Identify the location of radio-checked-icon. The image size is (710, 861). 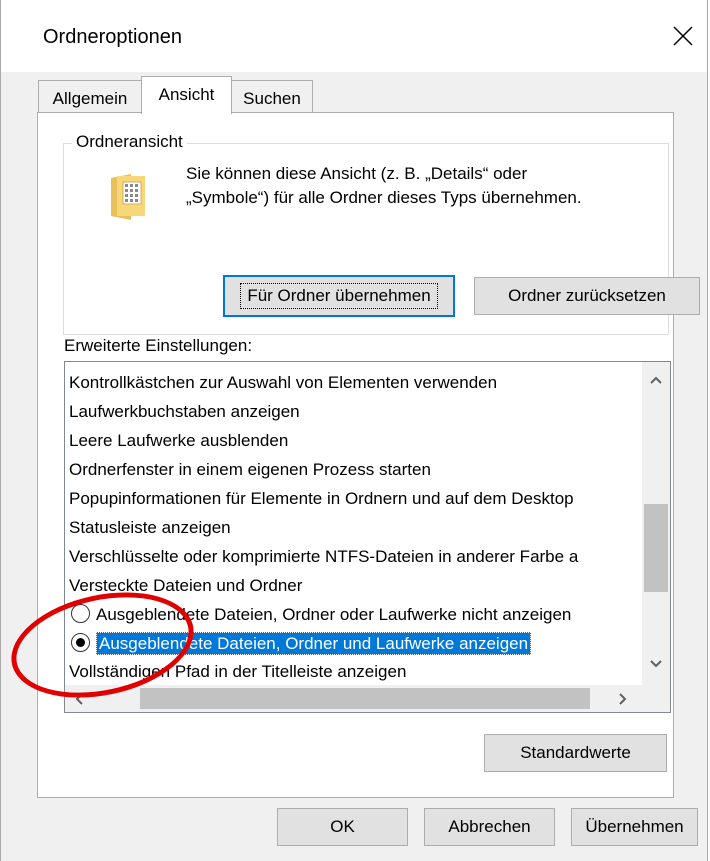
(80, 643).